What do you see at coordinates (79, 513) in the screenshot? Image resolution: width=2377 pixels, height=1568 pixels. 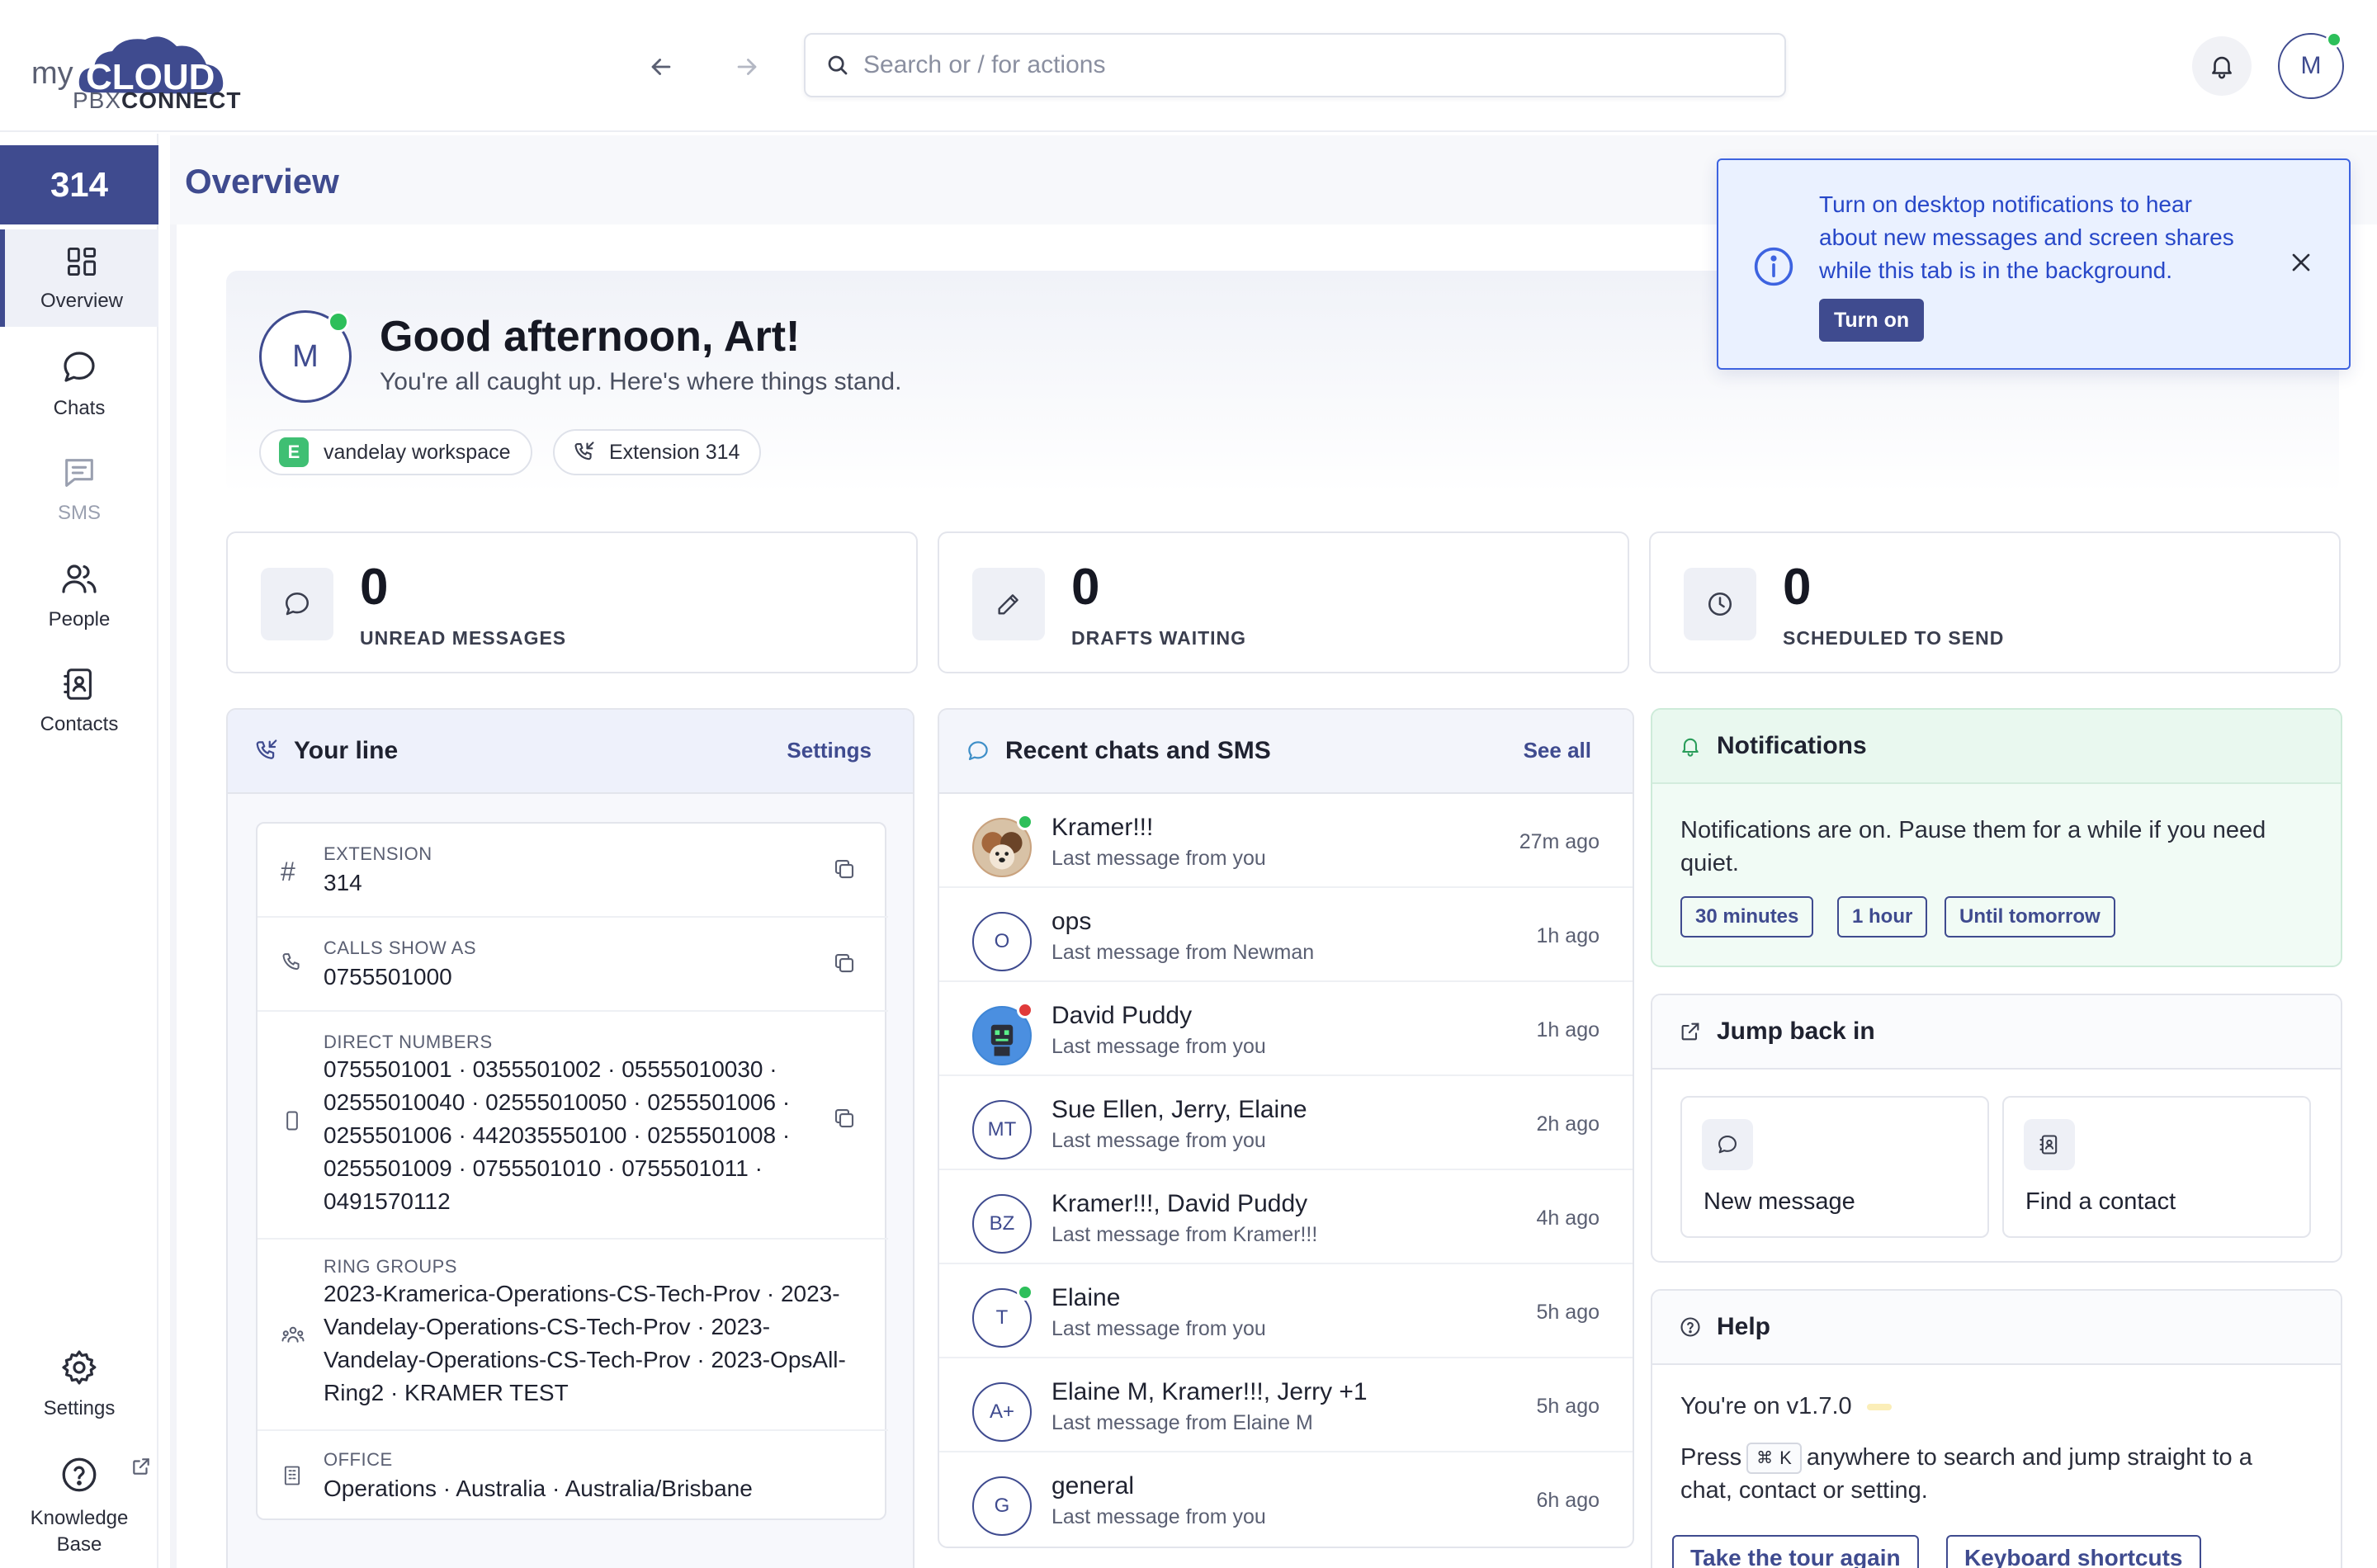 I see `sidebar-item-label: SMS` at bounding box center [79, 513].